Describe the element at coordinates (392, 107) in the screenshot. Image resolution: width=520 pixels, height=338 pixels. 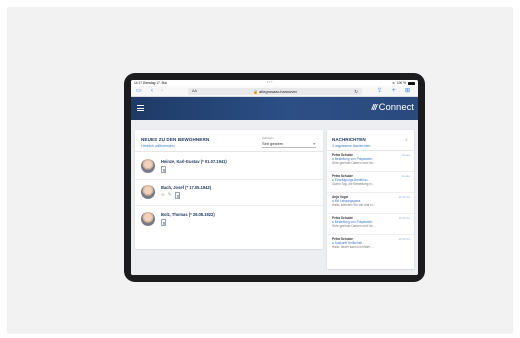
I see `connect-logo: /// Connect` at that location.